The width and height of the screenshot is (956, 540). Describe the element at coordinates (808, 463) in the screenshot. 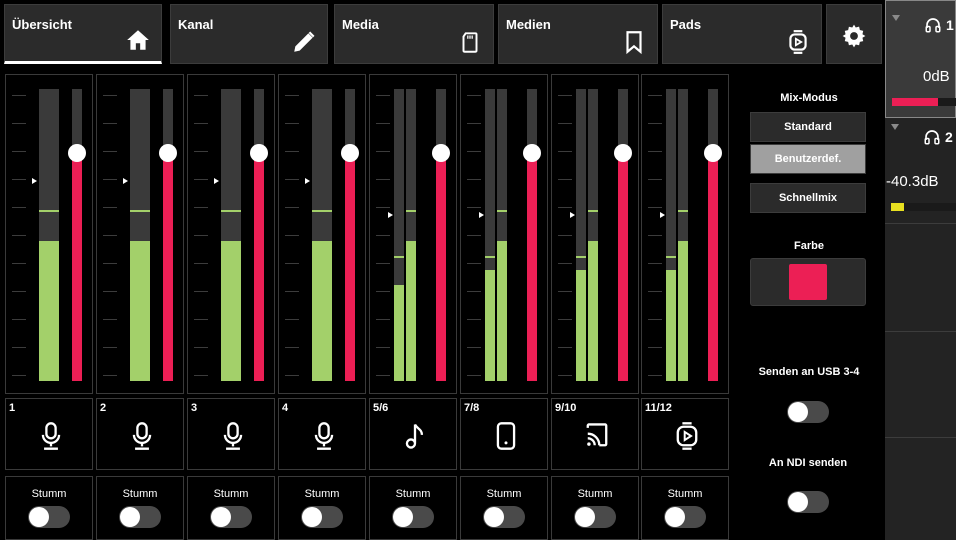

I see `ndi-send-title: An NDI senden` at that location.